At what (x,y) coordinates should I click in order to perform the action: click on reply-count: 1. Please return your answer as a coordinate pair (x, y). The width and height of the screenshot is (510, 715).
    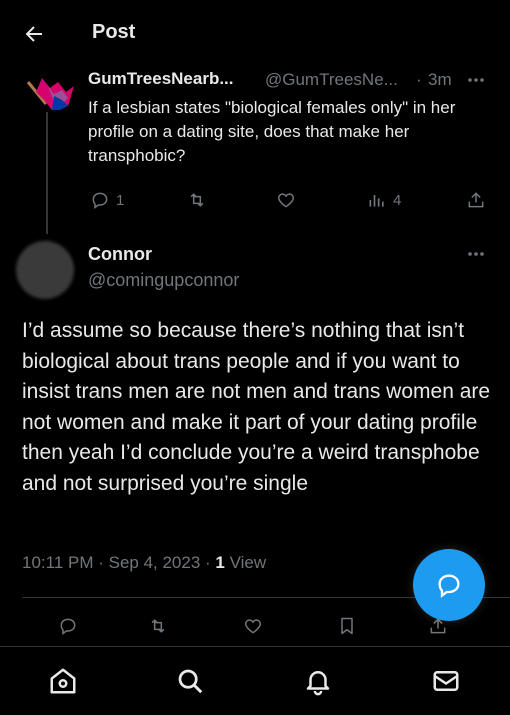
    Looking at the image, I should click on (120, 200).